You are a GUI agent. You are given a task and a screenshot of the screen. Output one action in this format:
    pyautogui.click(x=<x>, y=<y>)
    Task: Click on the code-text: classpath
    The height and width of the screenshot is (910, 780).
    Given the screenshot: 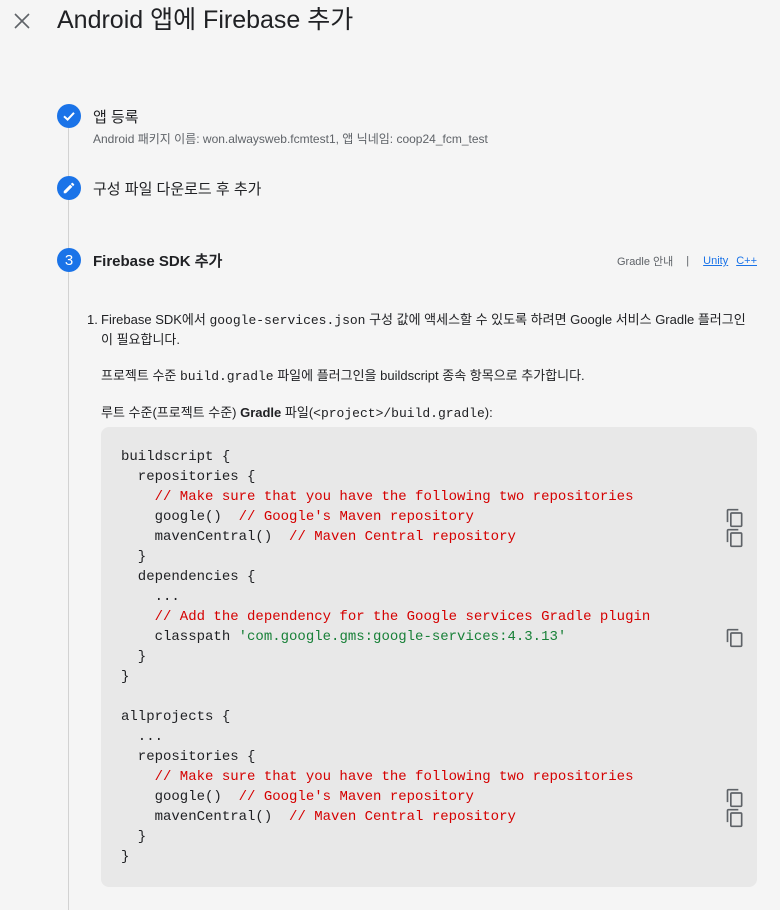 What is the action you would take?
    pyautogui.click(x=180, y=637)
    